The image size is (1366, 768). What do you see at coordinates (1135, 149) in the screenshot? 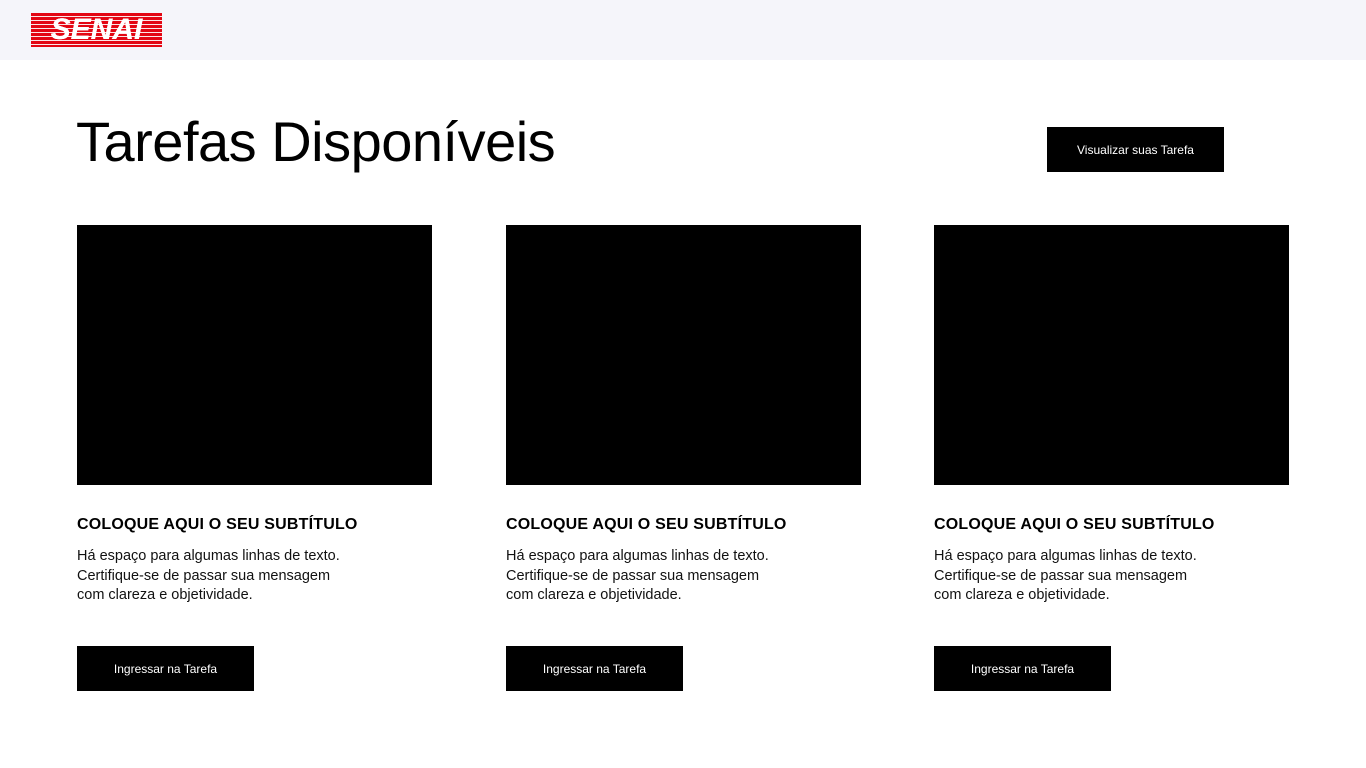
I see `view-tasks-button: Visualizar suas Tarefa` at bounding box center [1135, 149].